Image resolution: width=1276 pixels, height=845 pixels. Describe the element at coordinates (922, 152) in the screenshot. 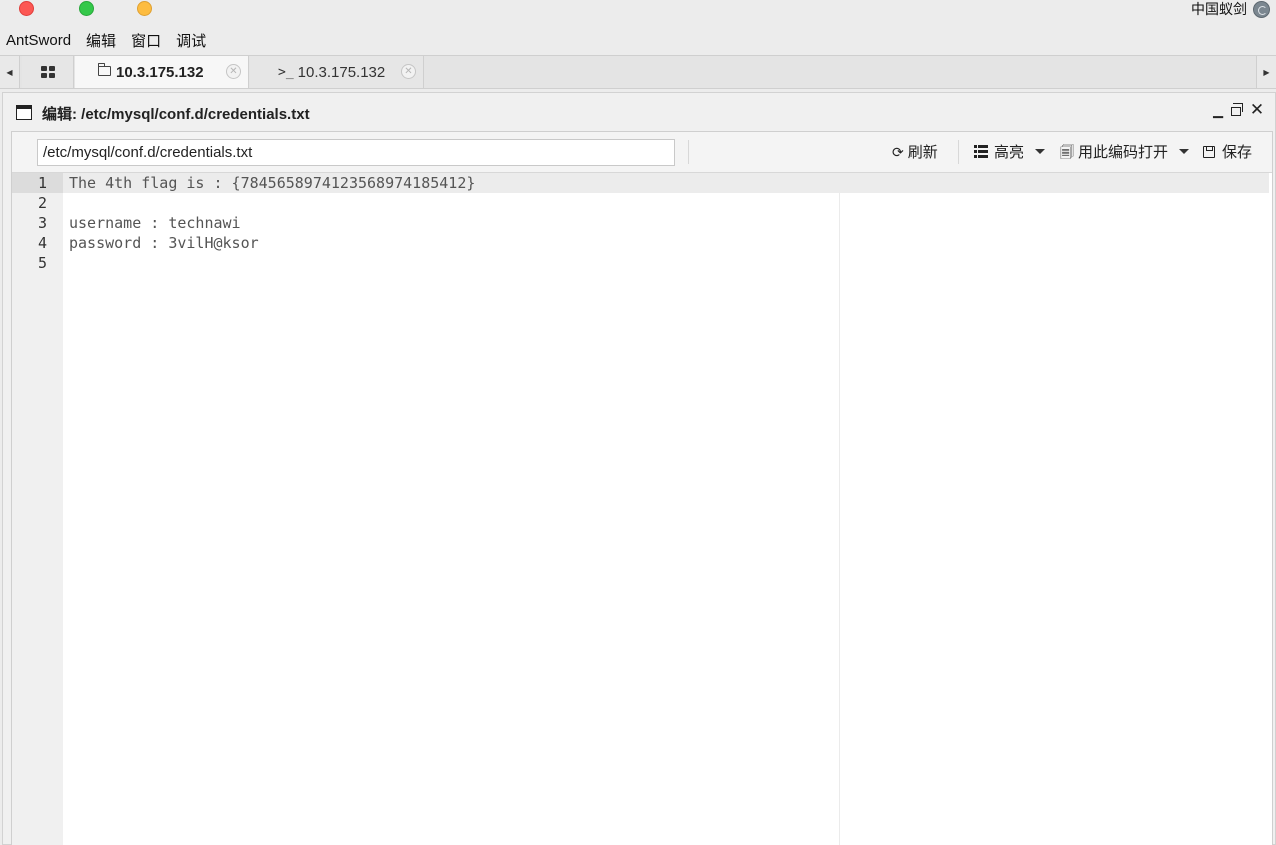

I see `refresh-label: 刷新` at that location.